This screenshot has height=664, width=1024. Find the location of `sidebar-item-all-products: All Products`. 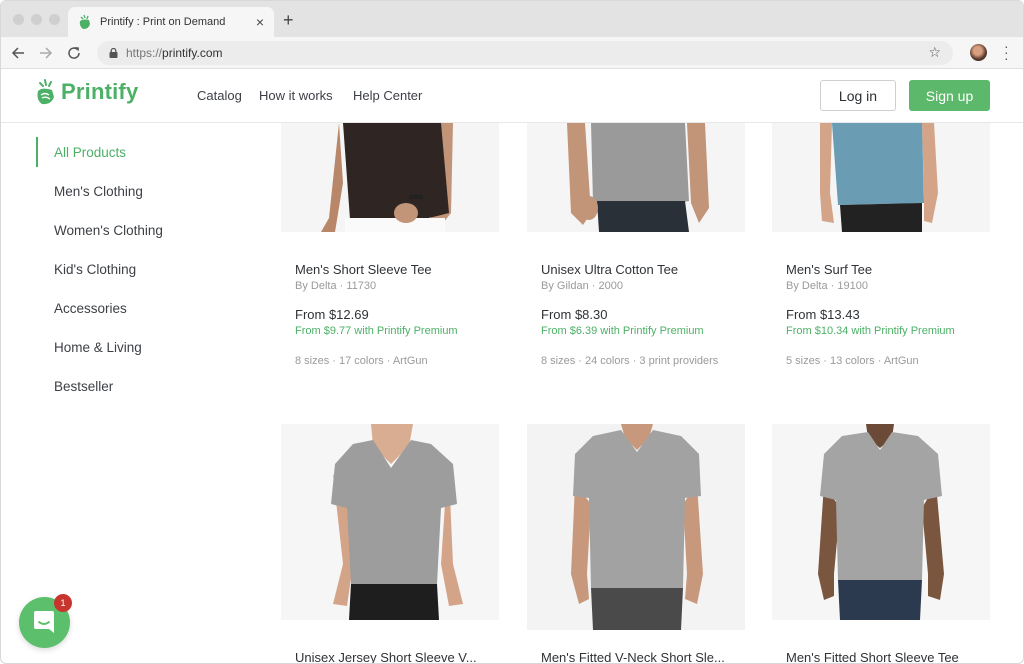

sidebar-item-all-products: All Products is located at coordinates (90, 152).